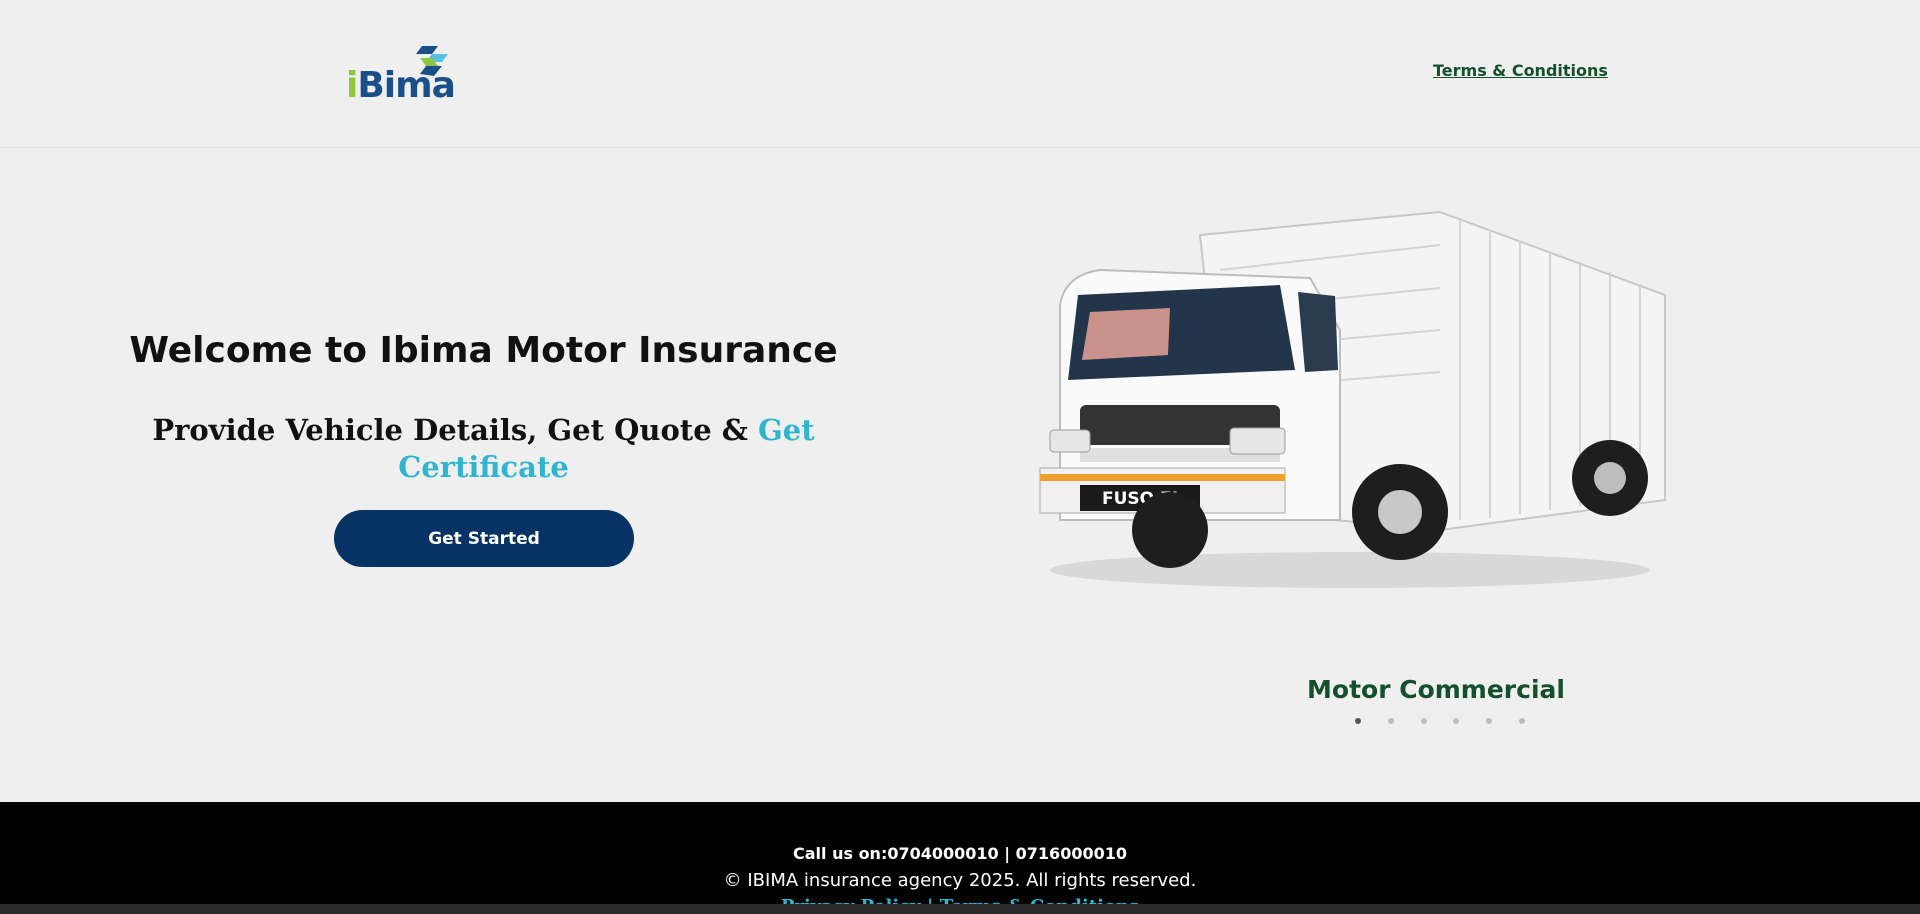 The image size is (1920, 914). I want to click on ibima-logo: iBima, so click(401, 73).